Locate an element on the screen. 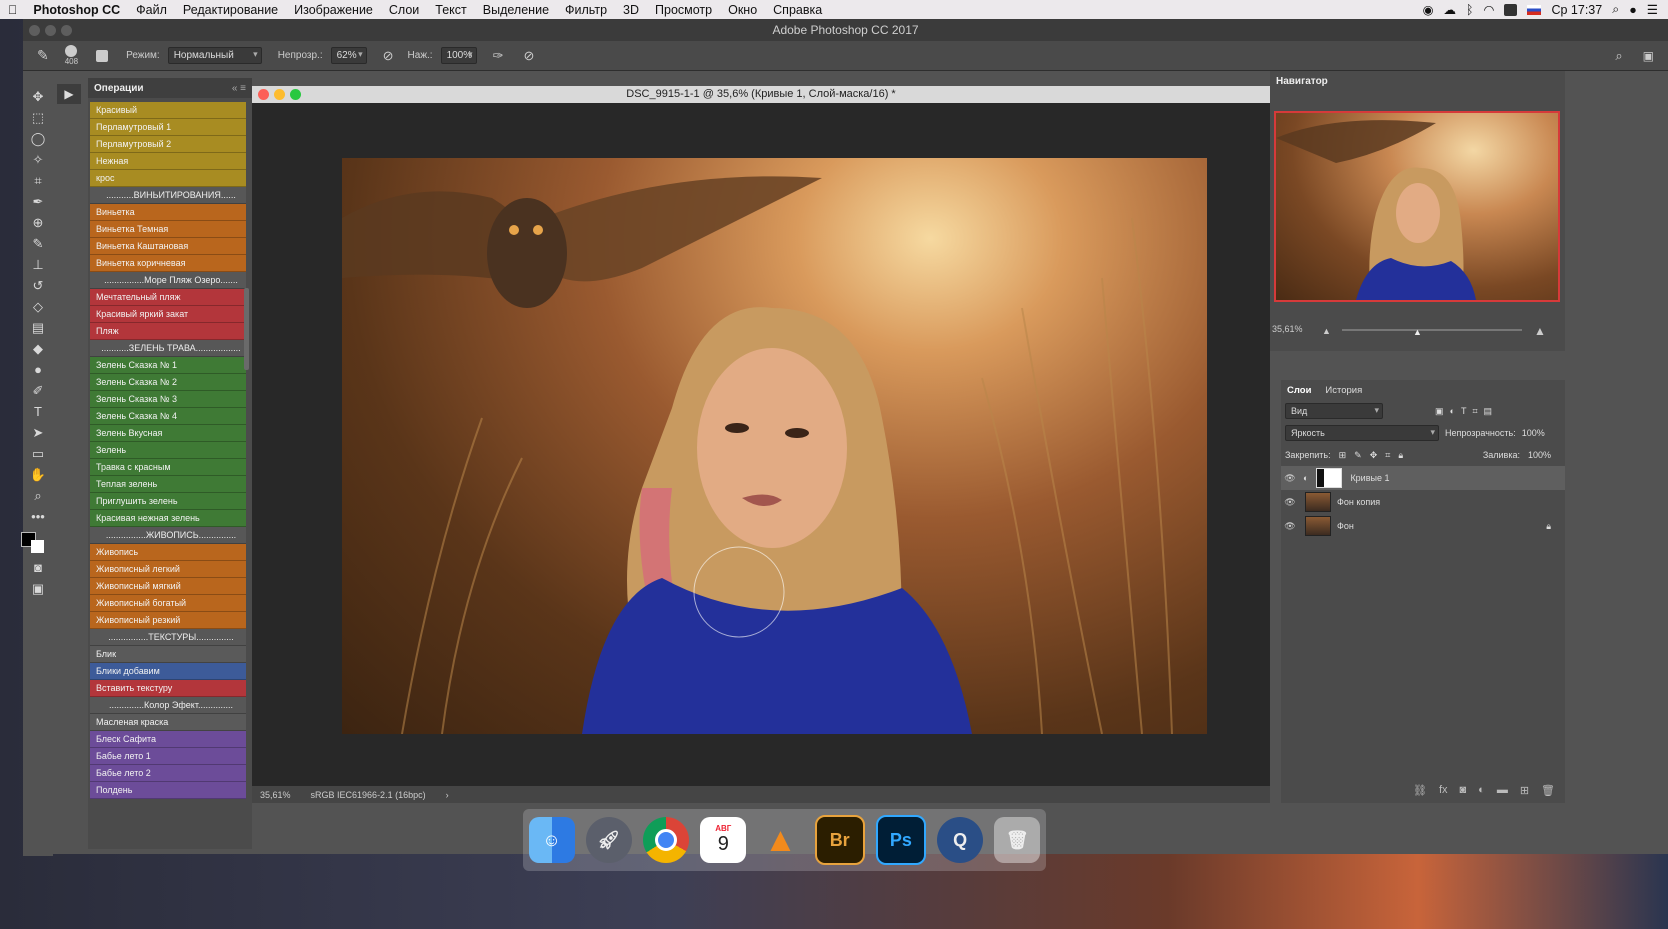 The image size is (1668, 929). action-item: Зелень is located at coordinates (168, 450).